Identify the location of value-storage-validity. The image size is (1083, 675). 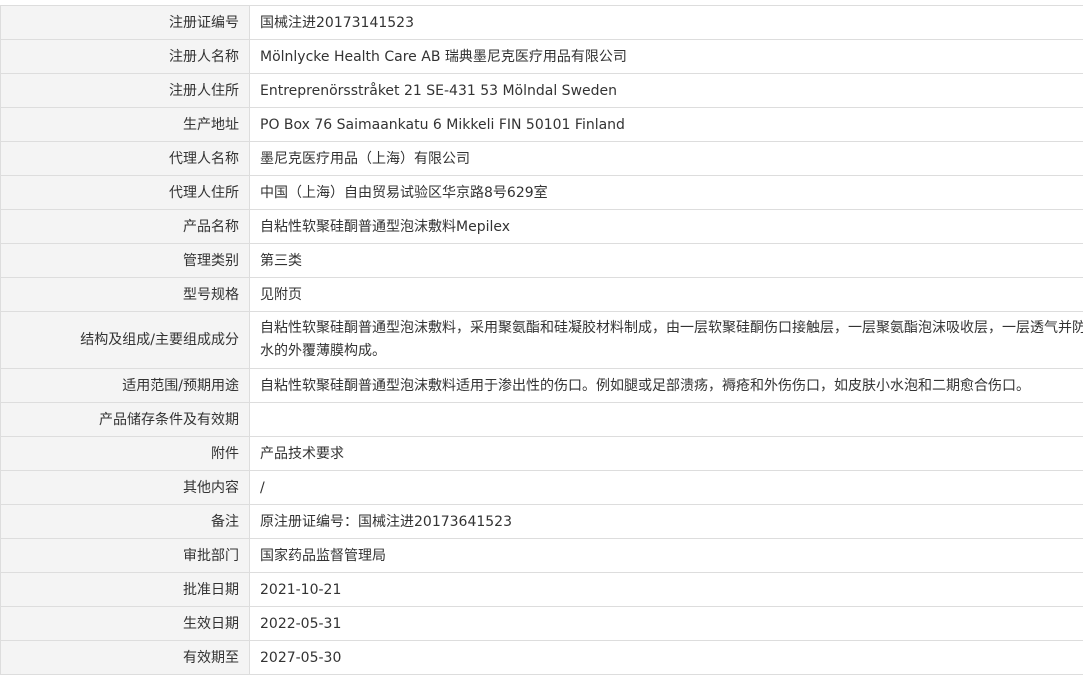
(666, 420).